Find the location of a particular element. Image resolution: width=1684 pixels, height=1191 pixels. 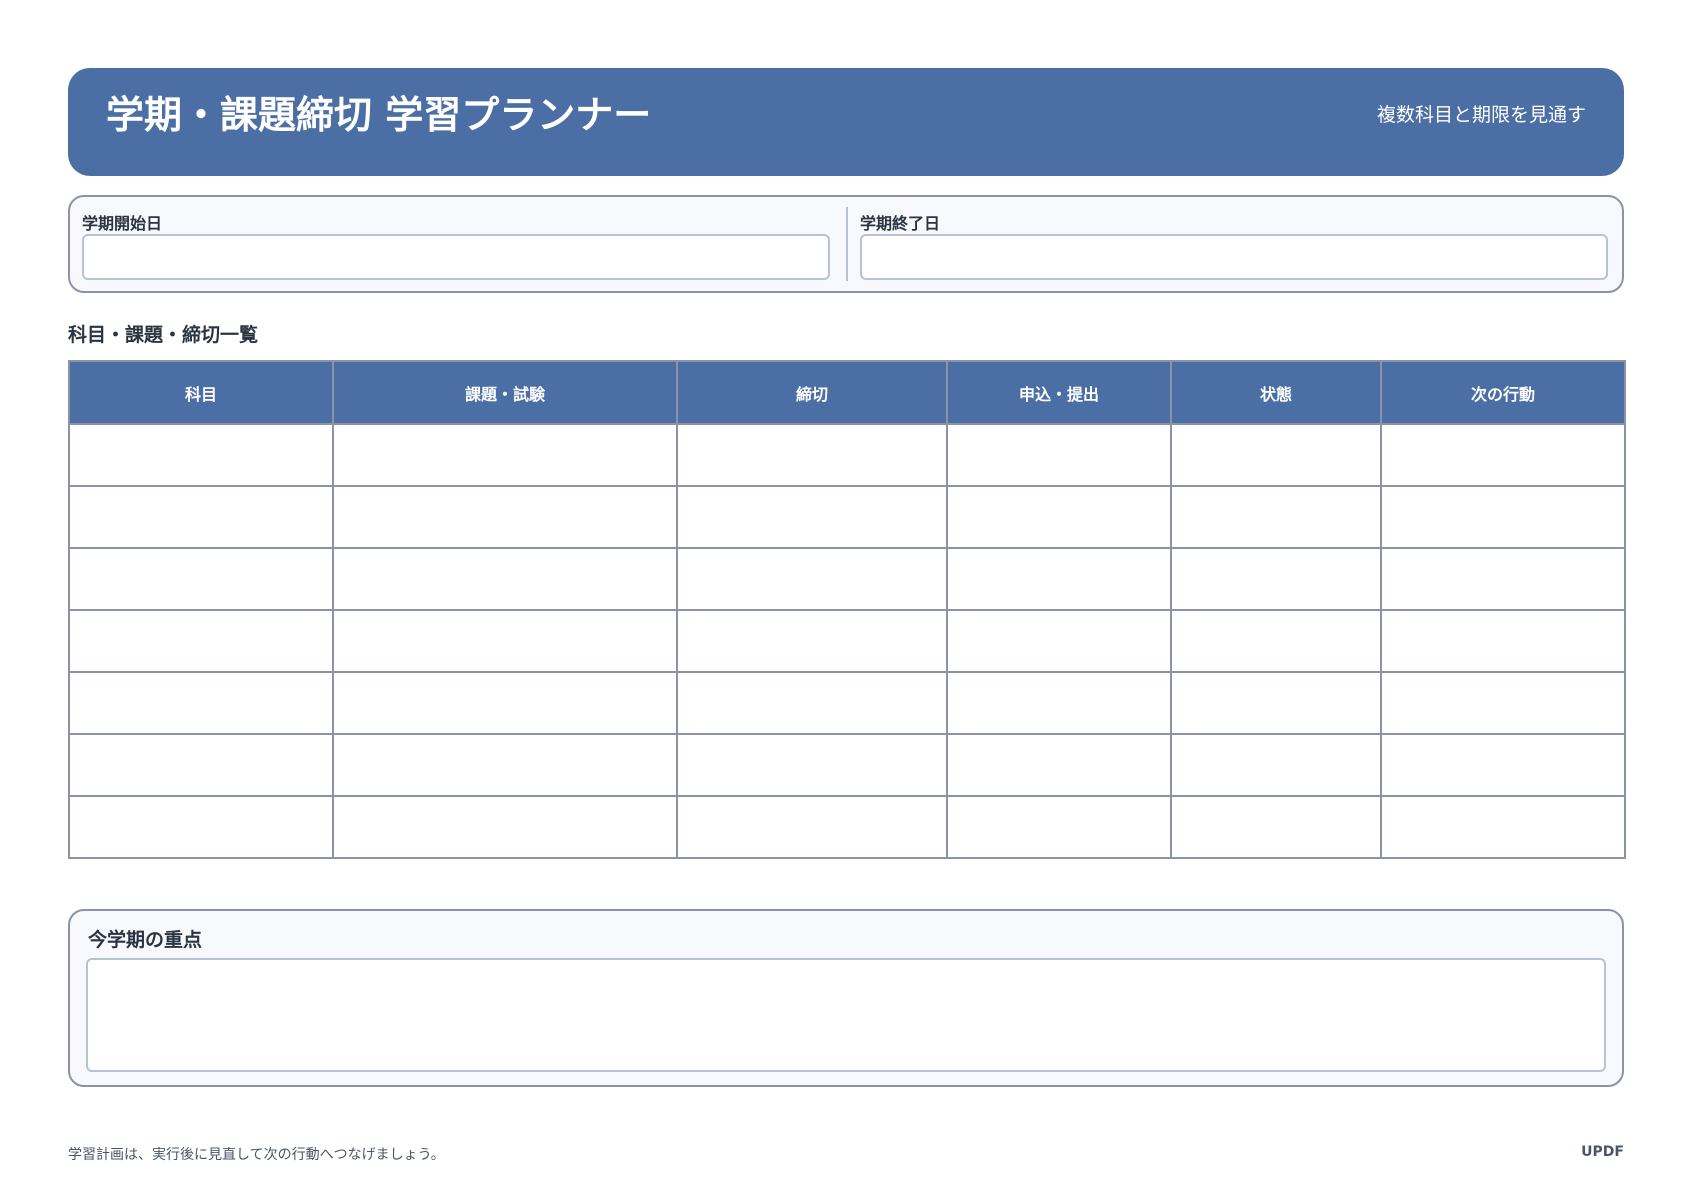

column-header-status: 状態 is located at coordinates (1276, 392).